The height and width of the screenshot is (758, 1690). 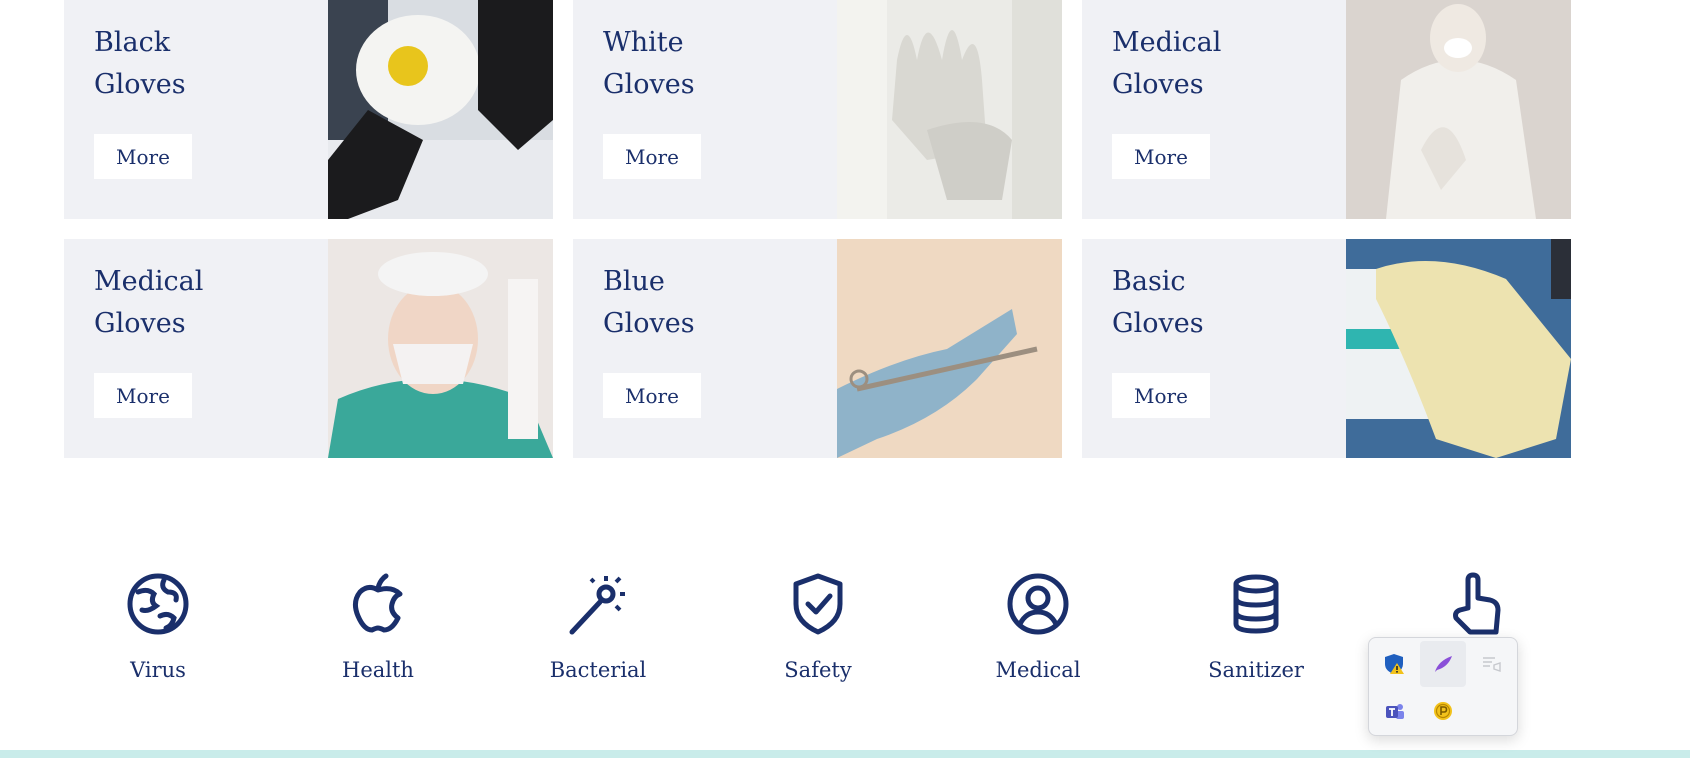 I want to click on protective-suit-gloves-photo, so click(x=1458, y=109).